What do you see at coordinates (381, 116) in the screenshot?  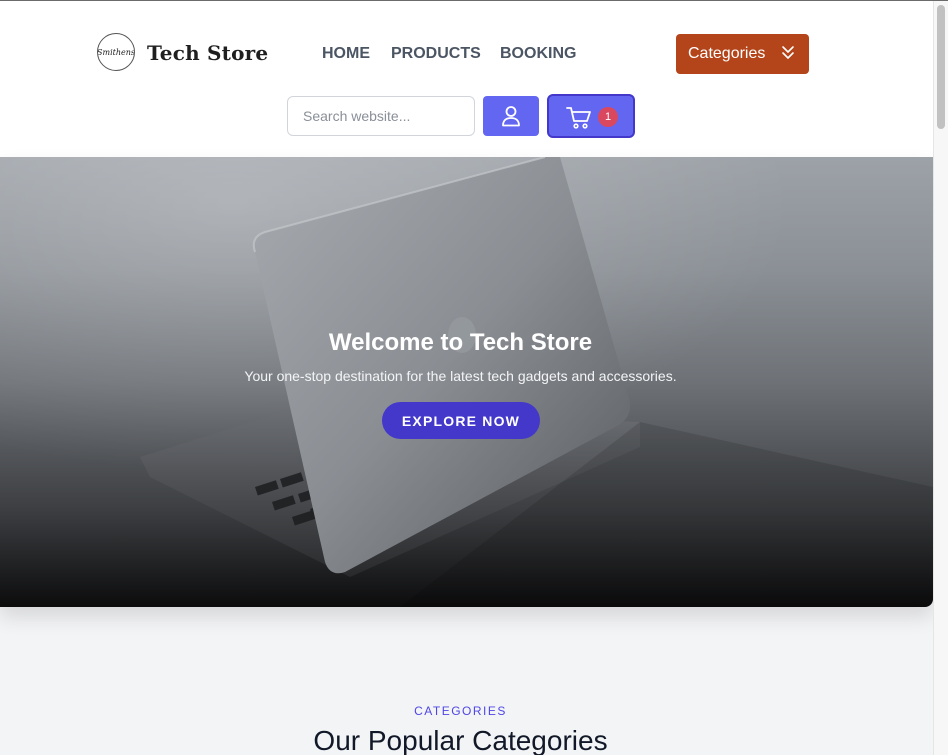 I see `search-input` at bounding box center [381, 116].